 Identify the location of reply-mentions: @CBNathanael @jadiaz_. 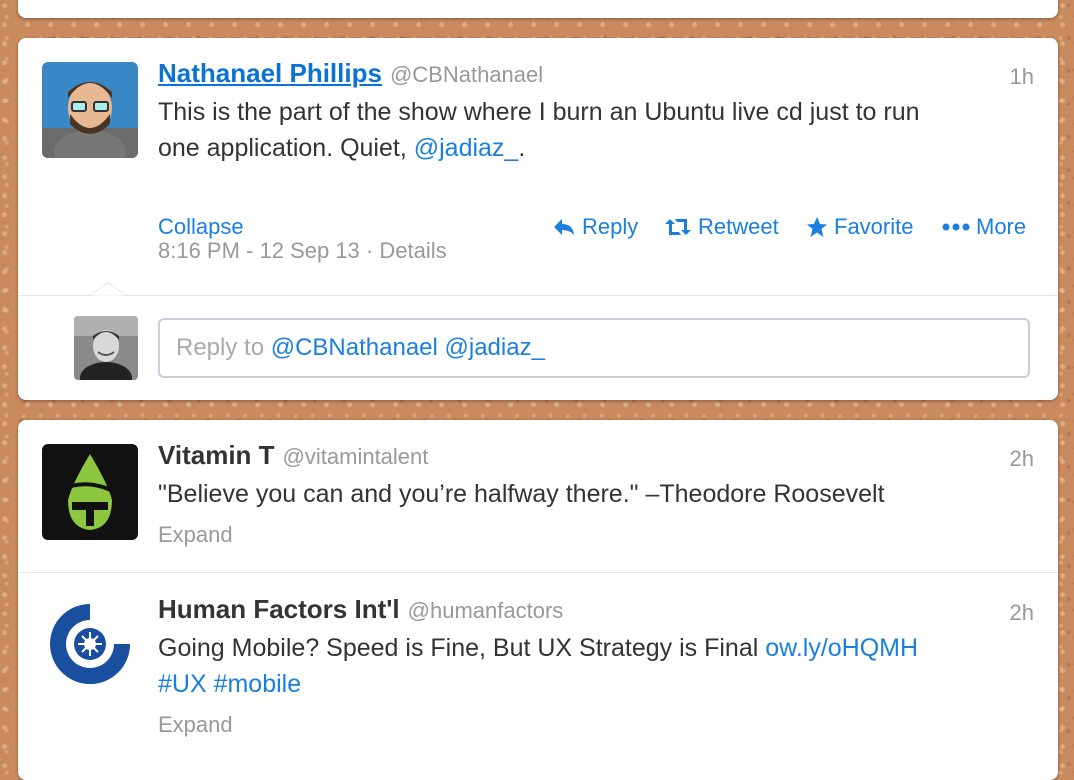
(407, 347).